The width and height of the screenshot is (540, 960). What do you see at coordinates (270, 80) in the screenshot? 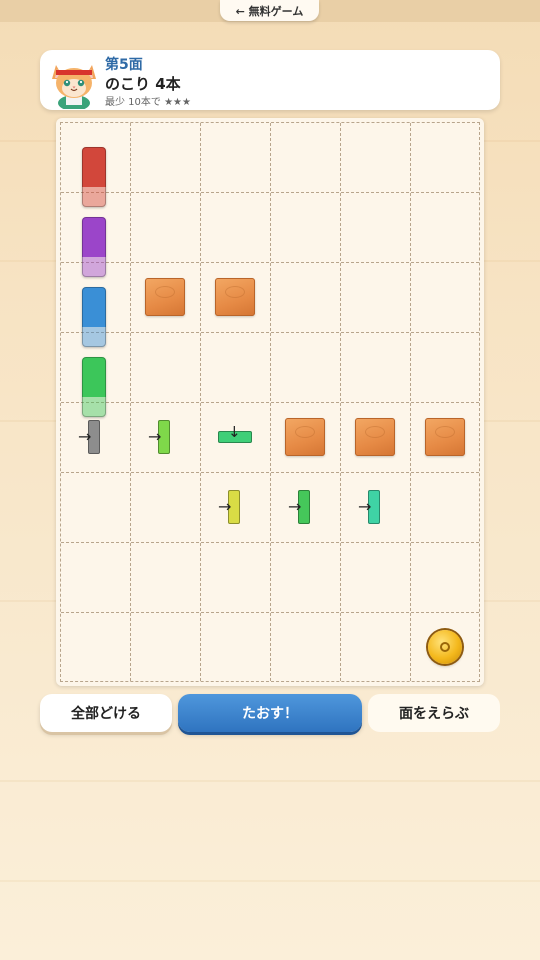
I see `level-info-card: 第5面 のこり 4本 最少 10本で ★★★` at bounding box center [270, 80].